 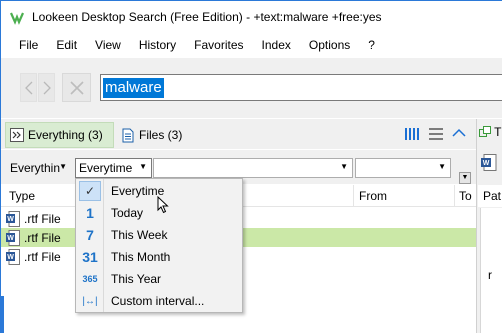 What do you see at coordinates (413, 134) in the screenshot?
I see `column-view-icon` at bounding box center [413, 134].